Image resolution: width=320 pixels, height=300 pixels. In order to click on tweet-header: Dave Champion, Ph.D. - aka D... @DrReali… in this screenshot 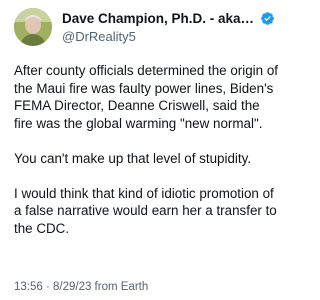, I will do `click(149, 28)`.